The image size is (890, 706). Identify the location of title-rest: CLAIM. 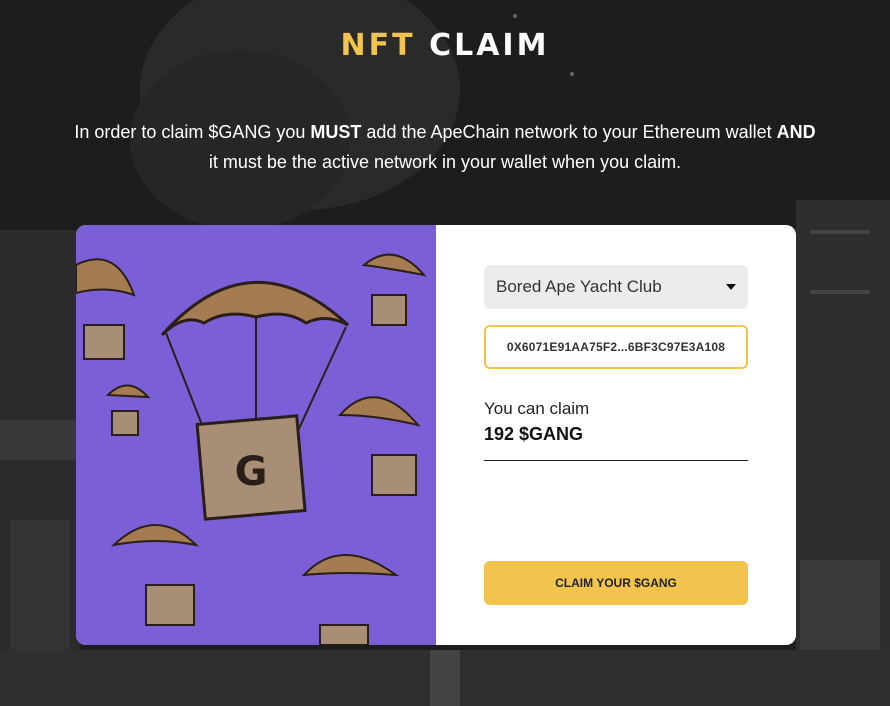
(489, 45).